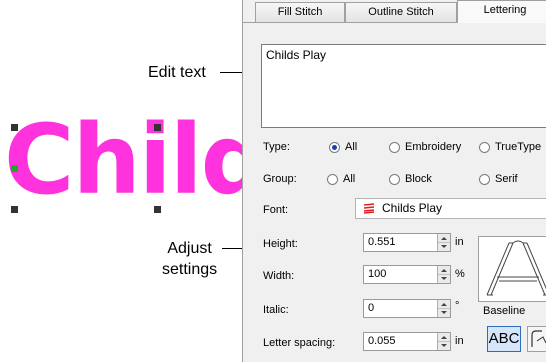 This screenshot has height=362, width=546. Describe the element at coordinates (516, 268) in the screenshot. I see `letter-a-preview-icon` at that location.